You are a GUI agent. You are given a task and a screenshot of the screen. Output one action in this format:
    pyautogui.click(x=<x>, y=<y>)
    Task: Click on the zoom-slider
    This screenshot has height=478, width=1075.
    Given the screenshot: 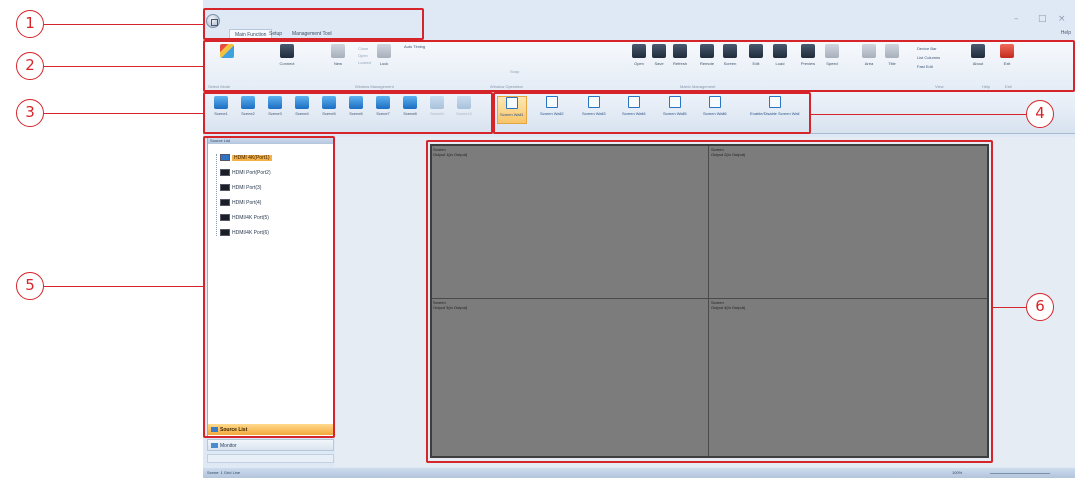 What is the action you would take?
    pyautogui.click(x=1020, y=473)
    